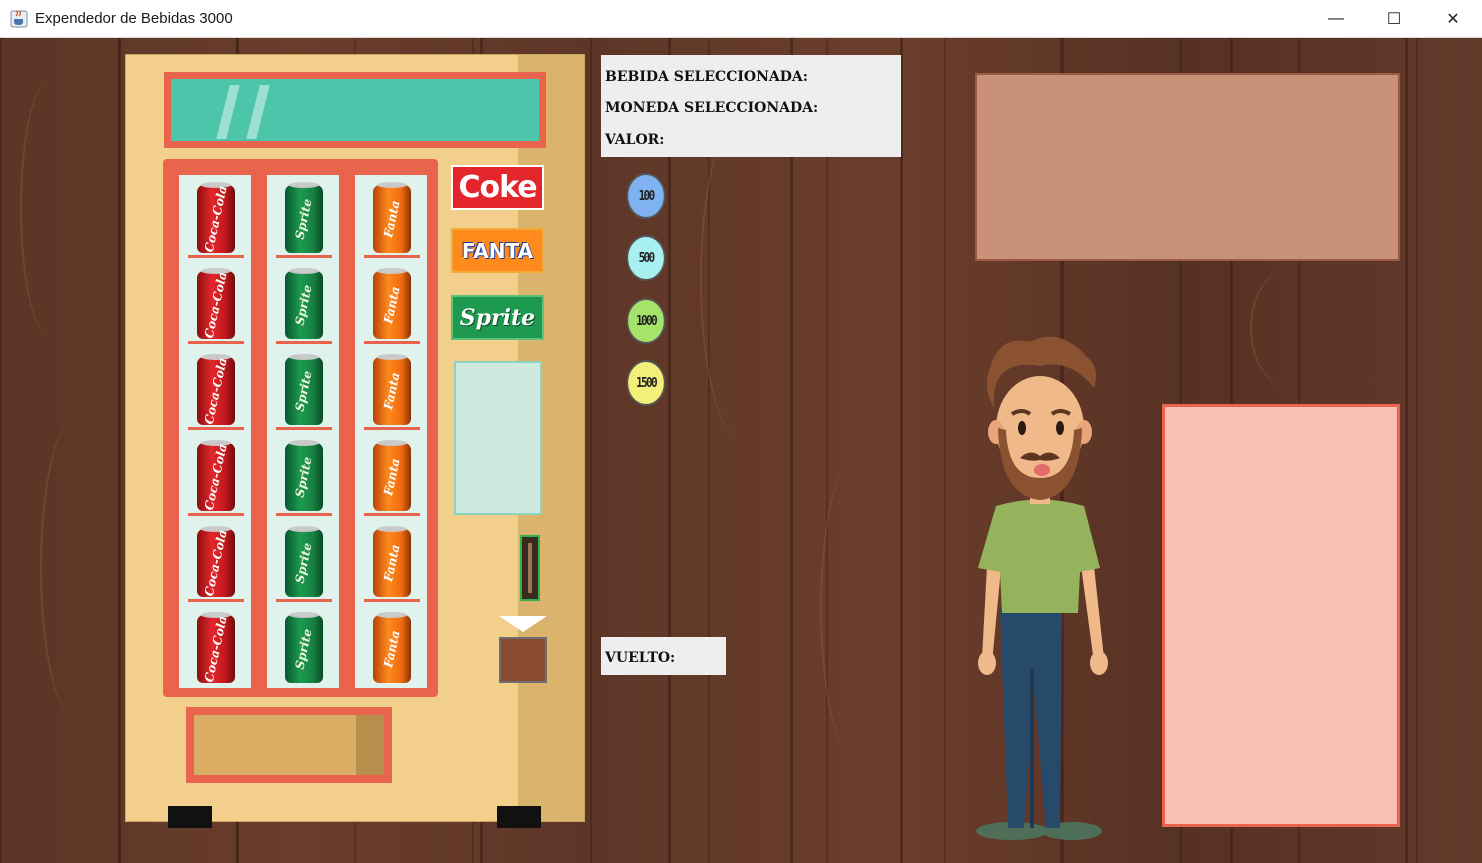 The image size is (1482, 863). Describe the element at coordinates (1187, 167) in the screenshot. I see `top-right-panel` at that location.